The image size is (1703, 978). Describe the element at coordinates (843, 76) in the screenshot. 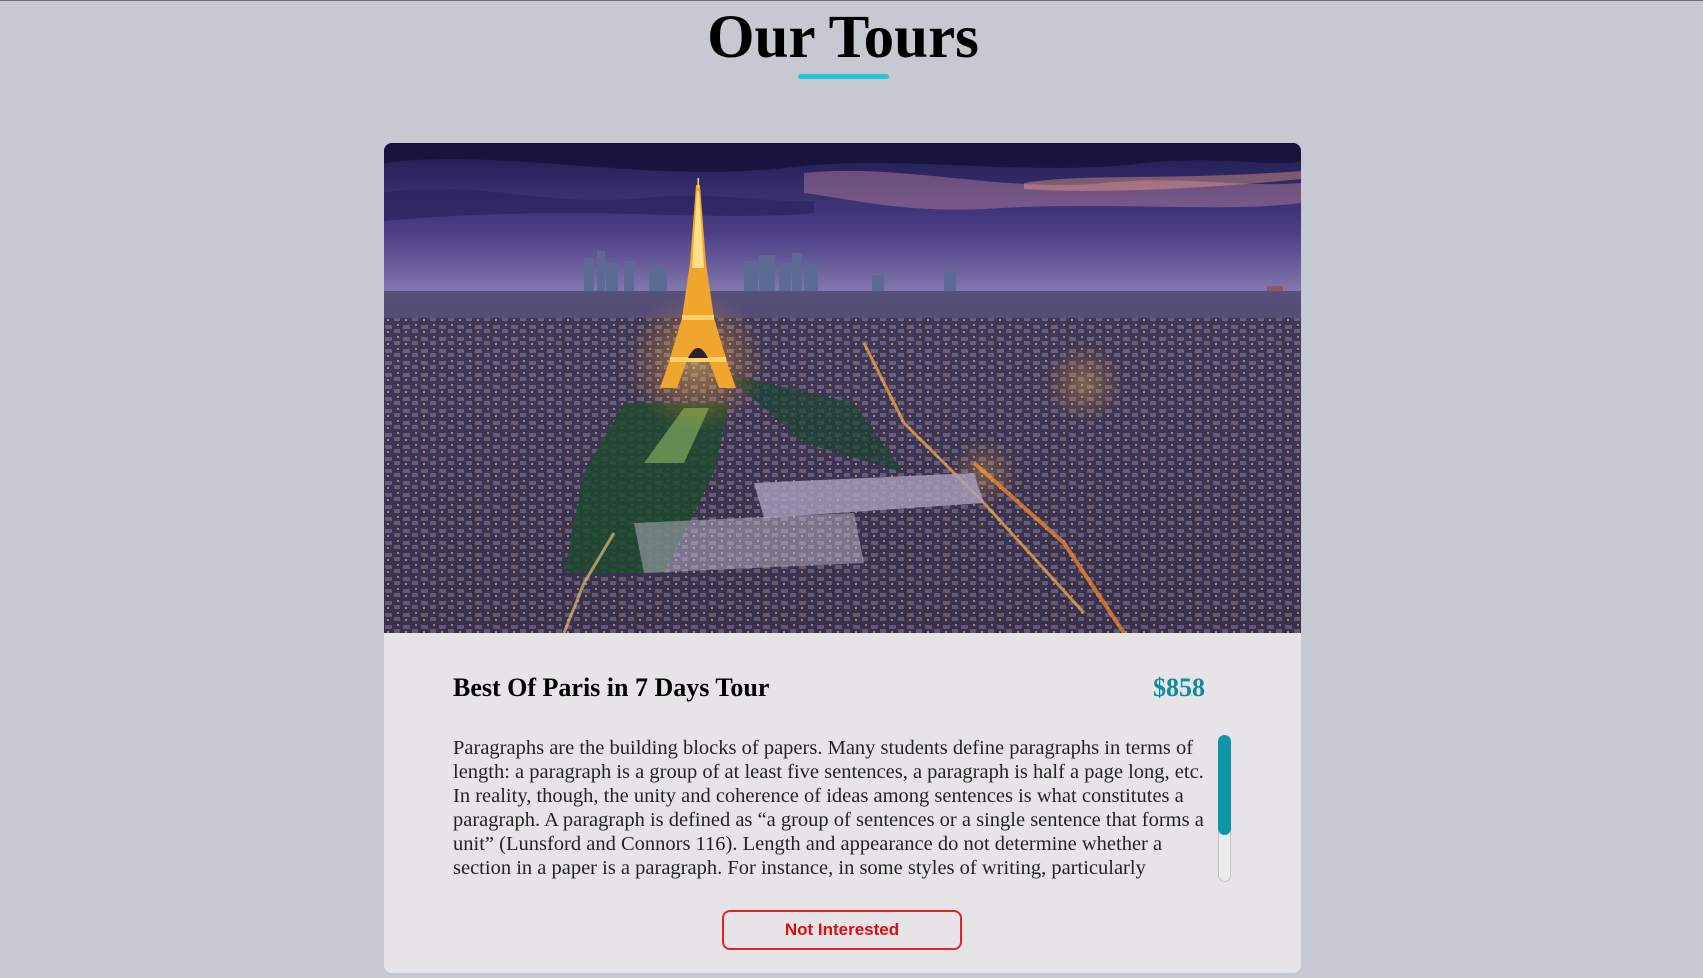

I see `title-underline` at that location.